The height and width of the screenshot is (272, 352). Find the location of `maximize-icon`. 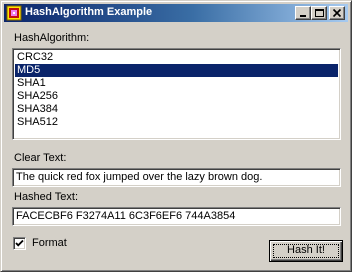

maximize-icon is located at coordinates (319, 13).